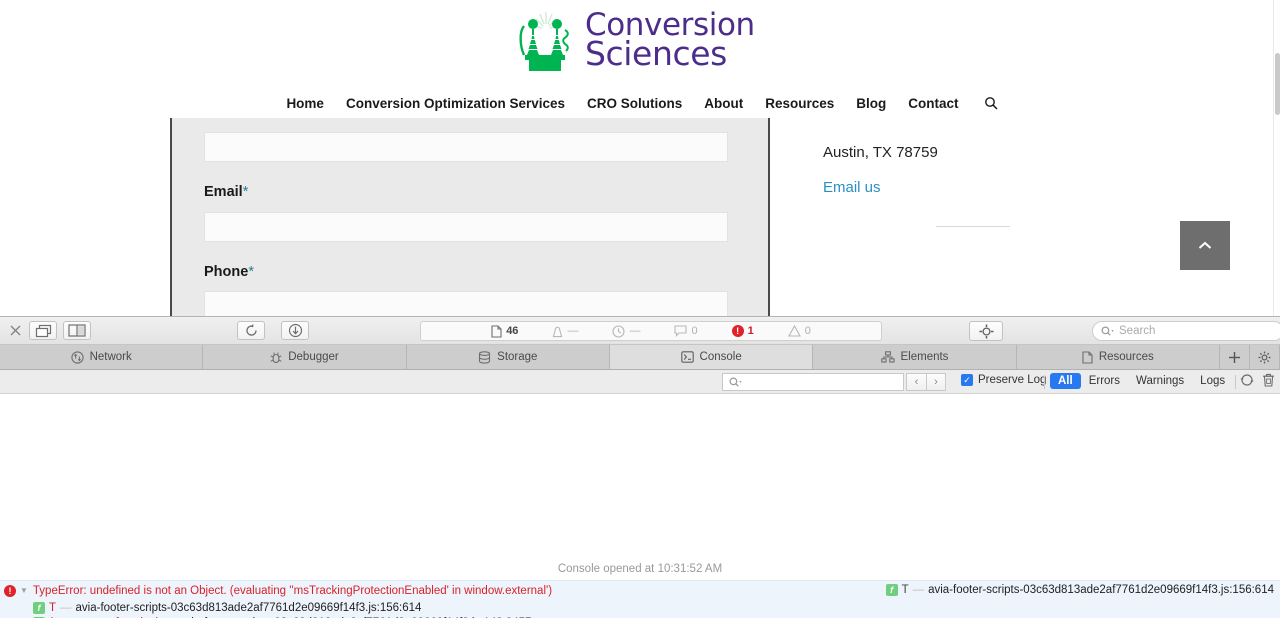  What do you see at coordinates (1137, 331) in the screenshot?
I see `inspector-search-placeholder: Search` at bounding box center [1137, 331].